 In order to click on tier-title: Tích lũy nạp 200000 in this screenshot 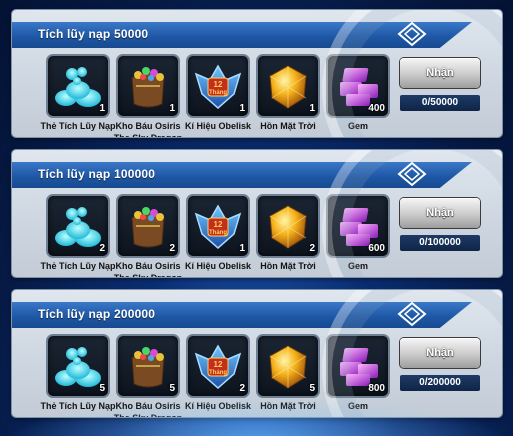, I will do `click(97, 314)`.